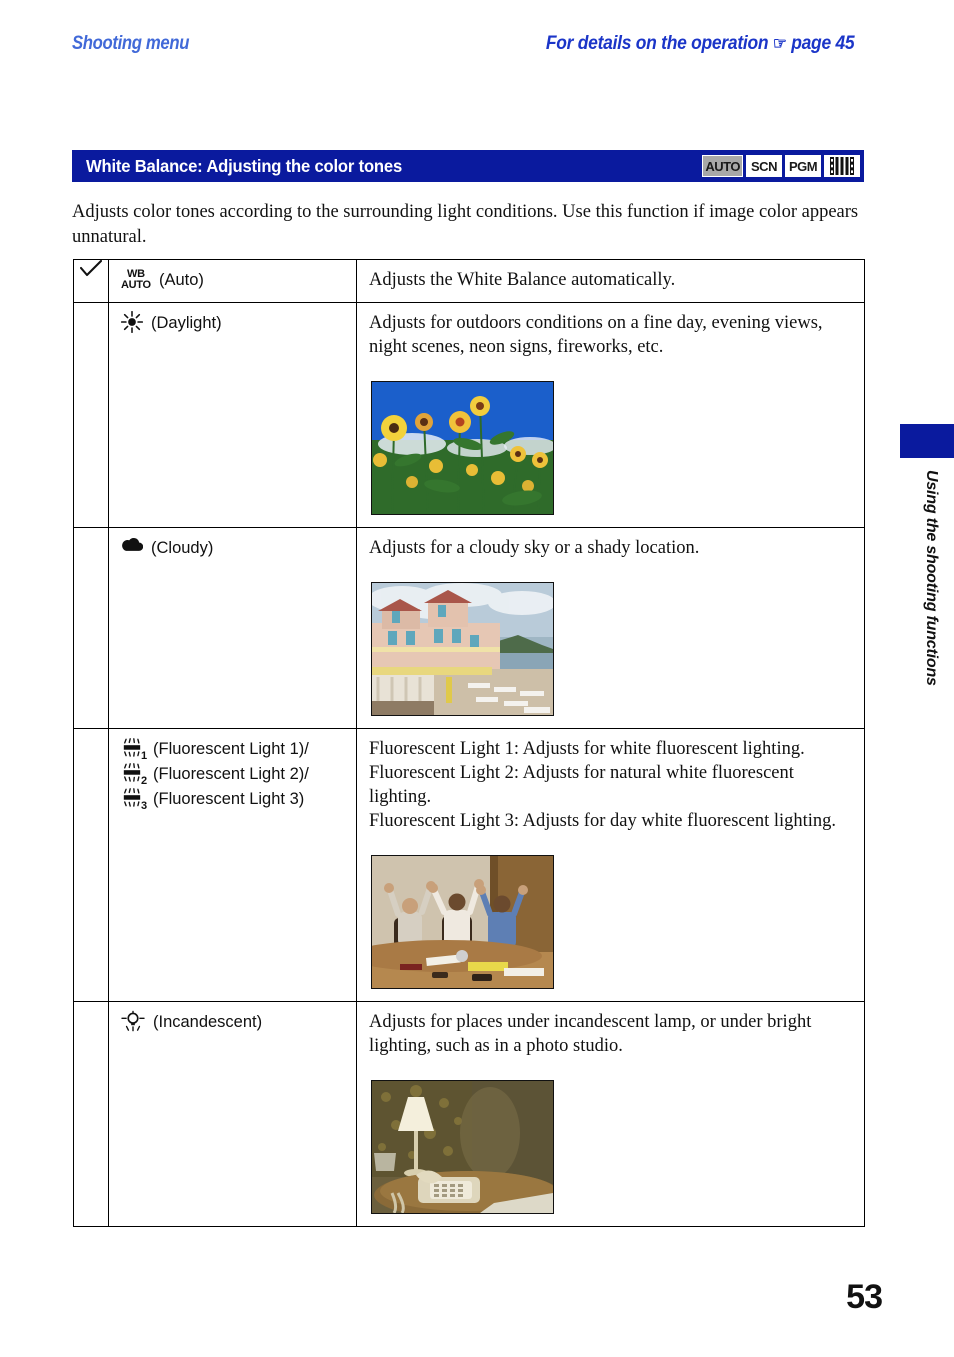 The width and height of the screenshot is (954, 1357). I want to click on option-label: (Cloudy), so click(182, 547).